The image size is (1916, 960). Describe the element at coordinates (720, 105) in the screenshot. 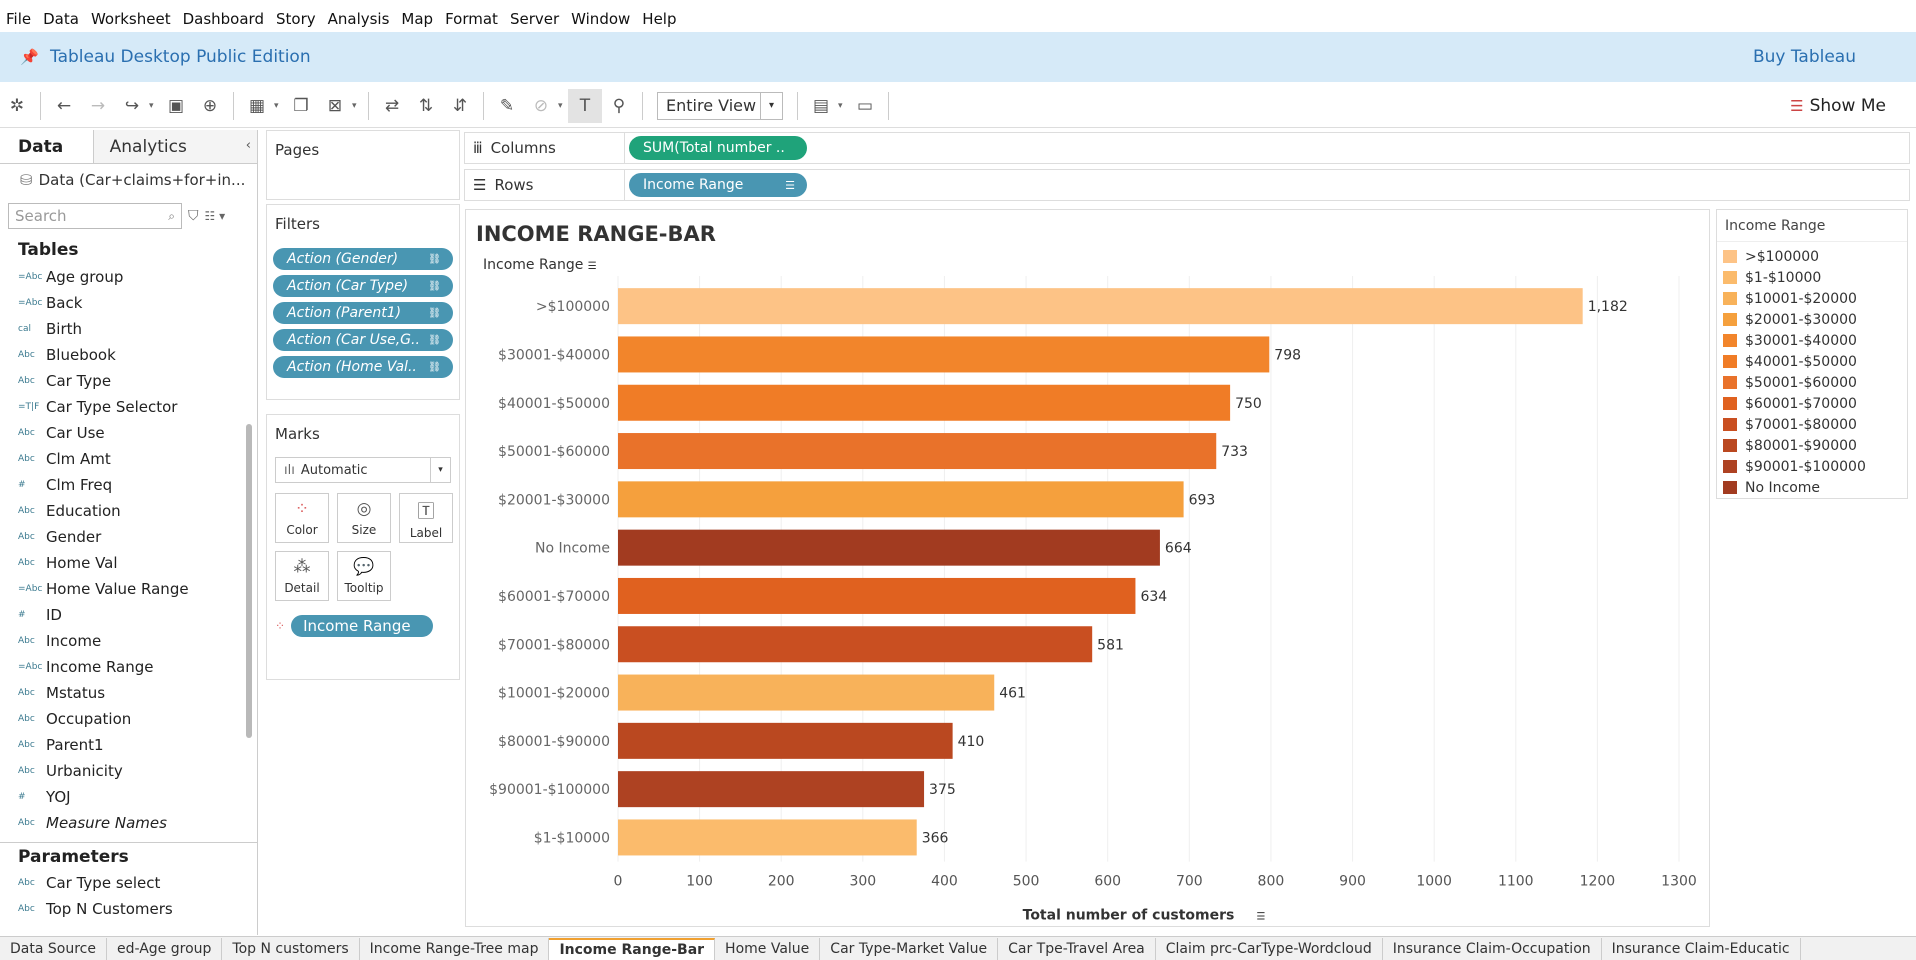

I see `fit-dropdown: Entire View ▾` at that location.